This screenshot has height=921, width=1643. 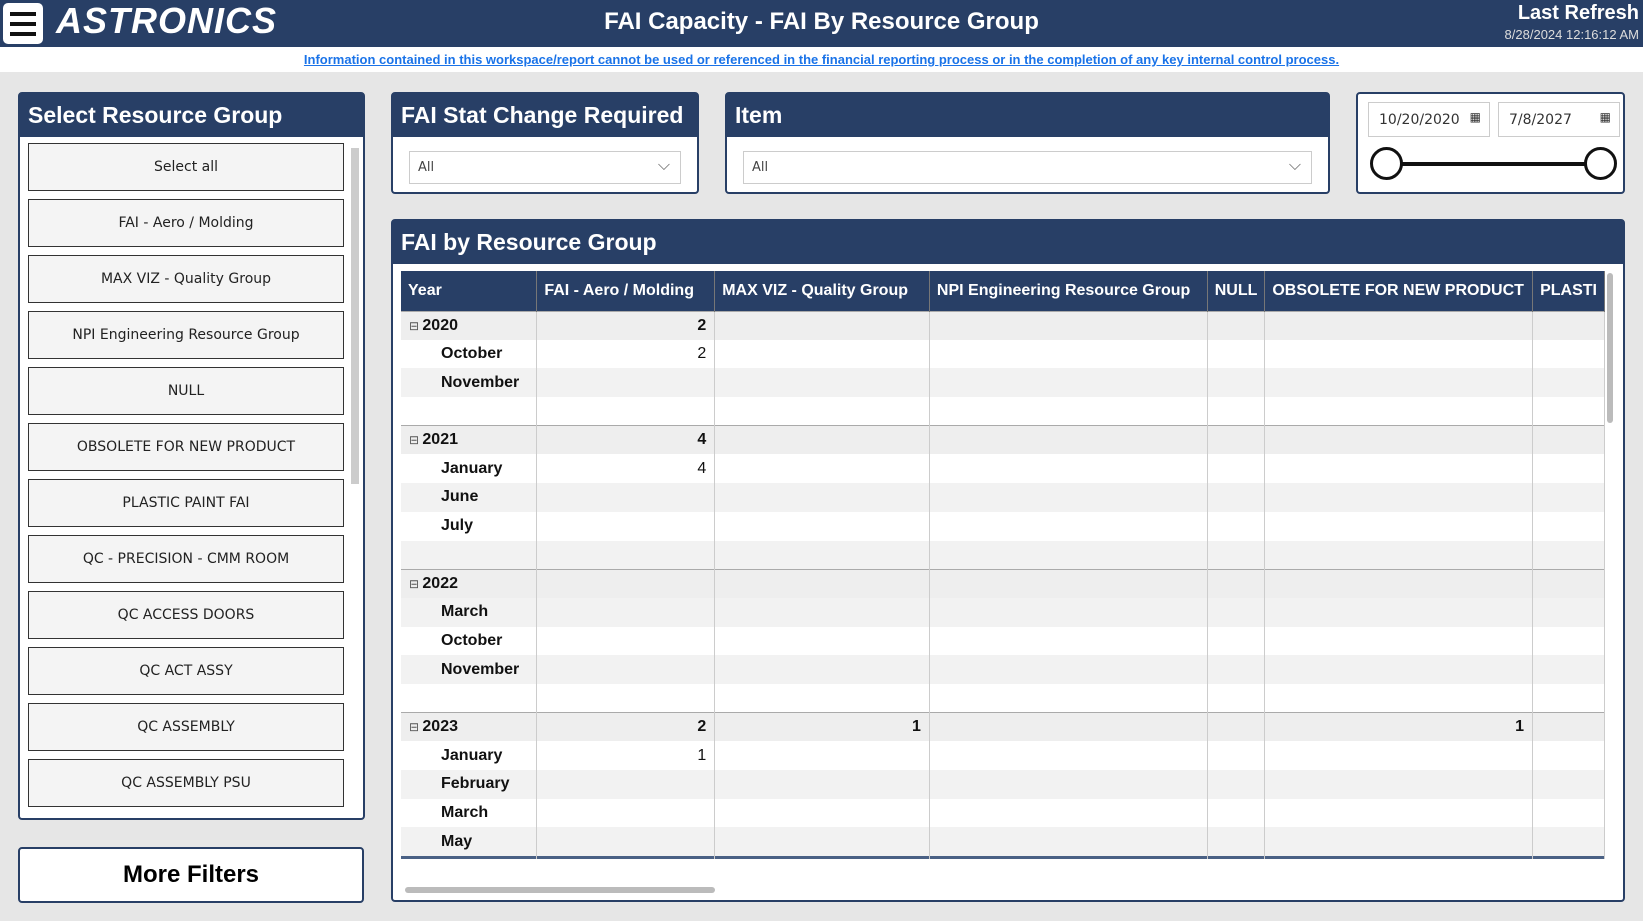 I want to click on slicer-item: QC ASSEMBLY PSU, so click(x=186, y=783).